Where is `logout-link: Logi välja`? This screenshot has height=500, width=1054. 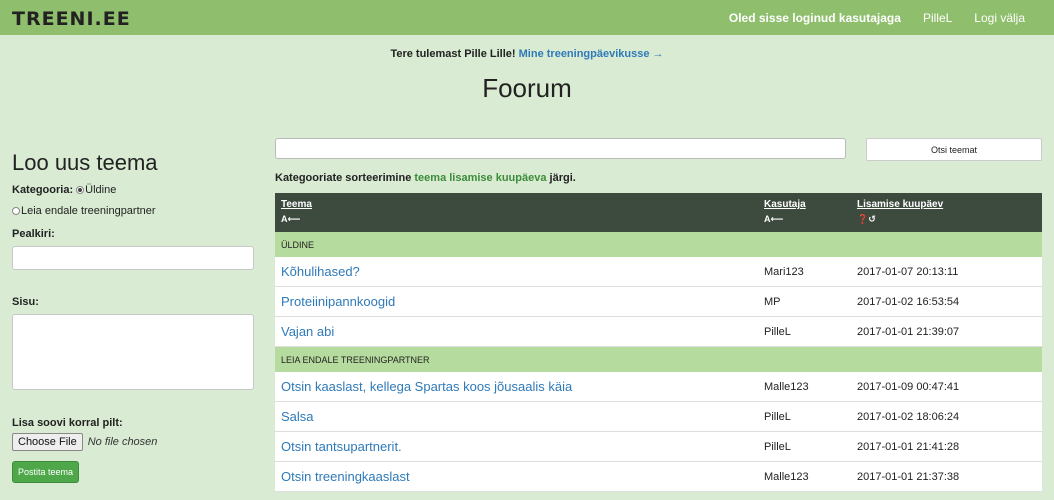
logout-link: Logi välja is located at coordinates (999, 18).